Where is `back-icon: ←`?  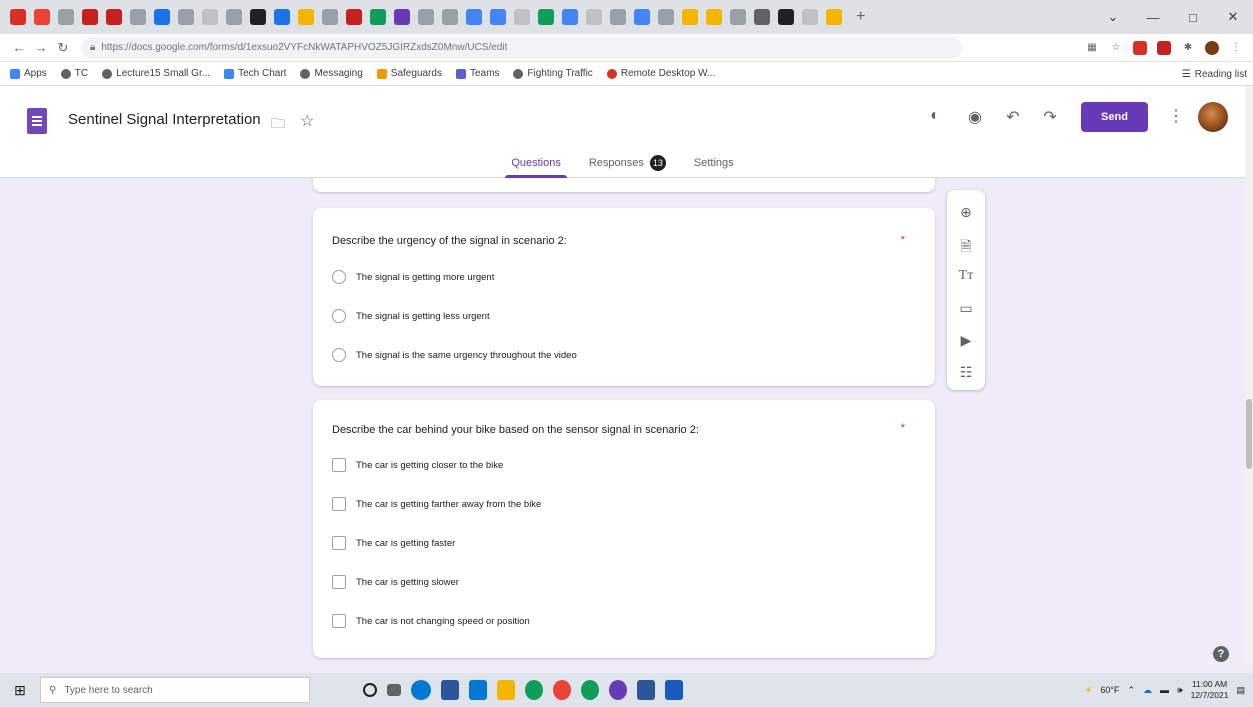
back-icon: ← is located at coordinates (19, 47).